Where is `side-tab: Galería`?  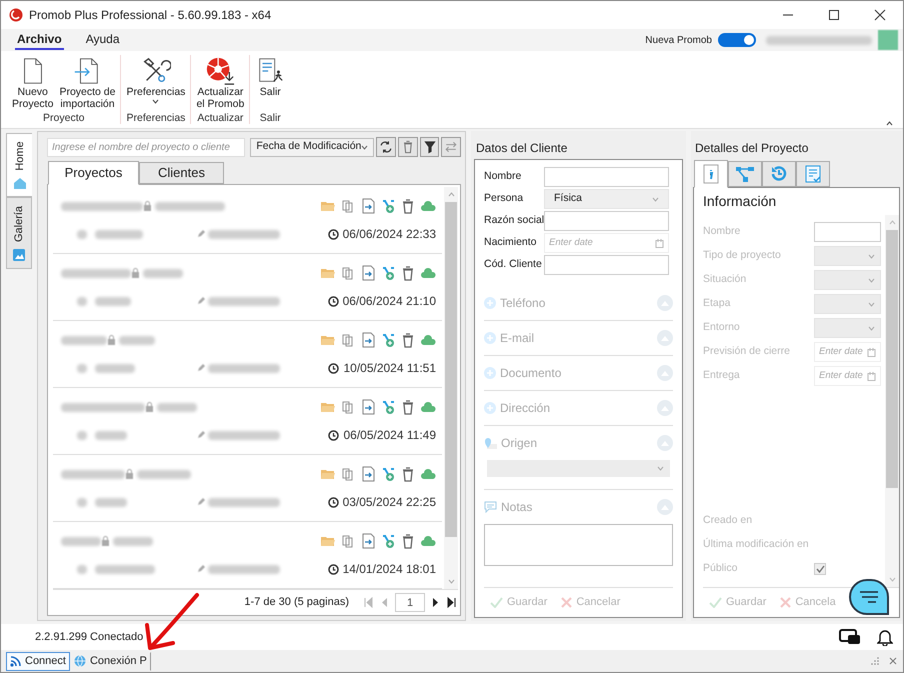
side-tab: Galería is located at coordinates (19, 233).